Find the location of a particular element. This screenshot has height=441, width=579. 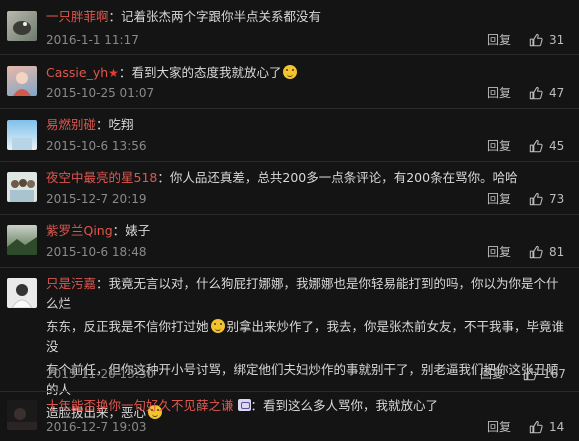

like-button: 167 is located at coordinates (544, 374).